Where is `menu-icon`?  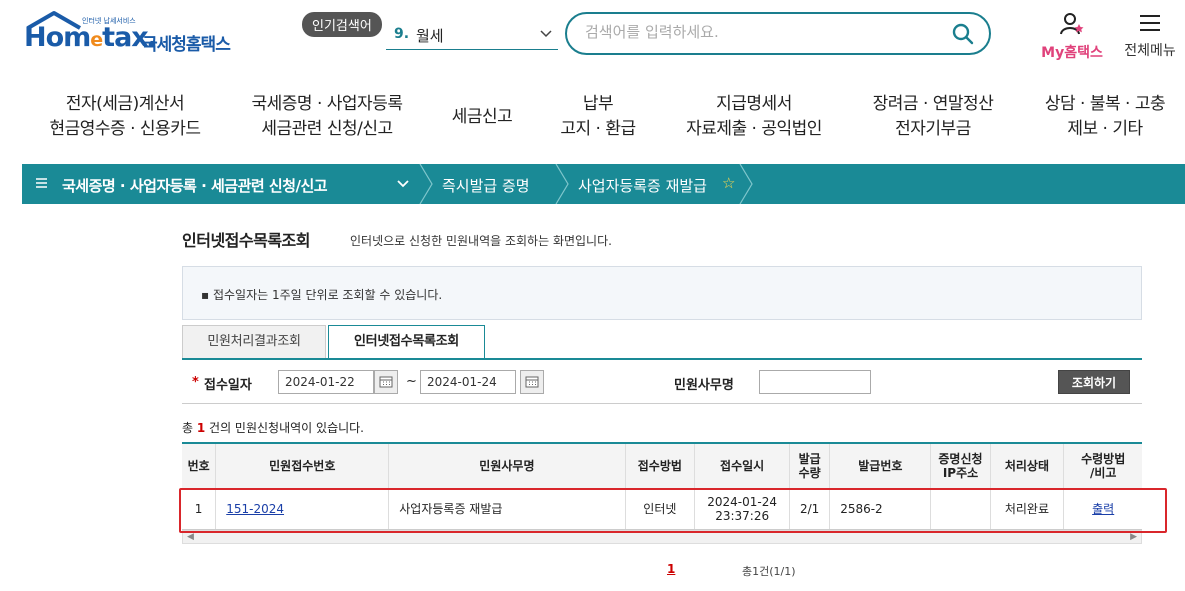 menu-icon is located at coordinates (41, 183).